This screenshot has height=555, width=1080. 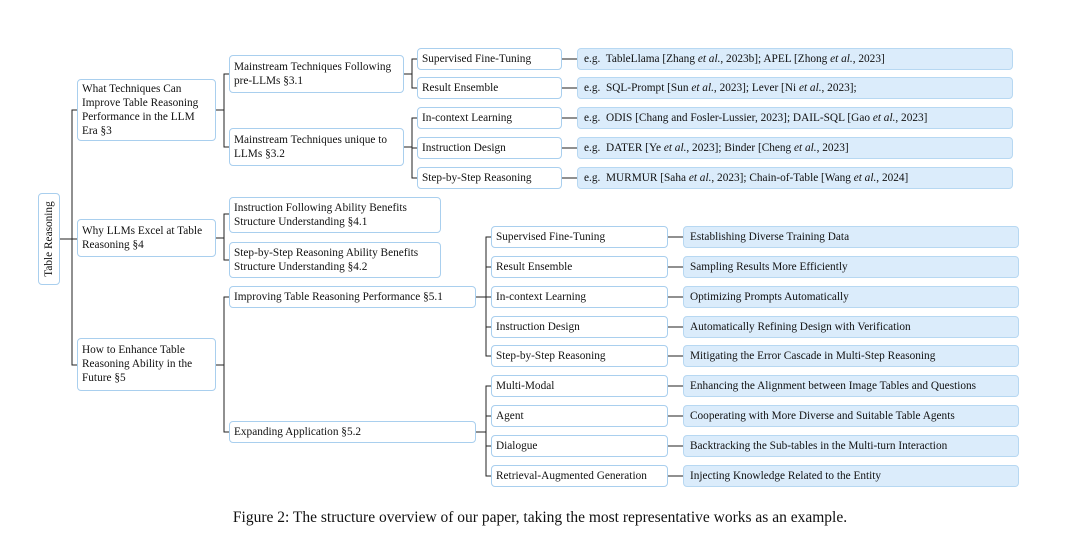 I want to click on future-direction-leaf: Establishing Diverse Training Data, so click(x=851, y=237).